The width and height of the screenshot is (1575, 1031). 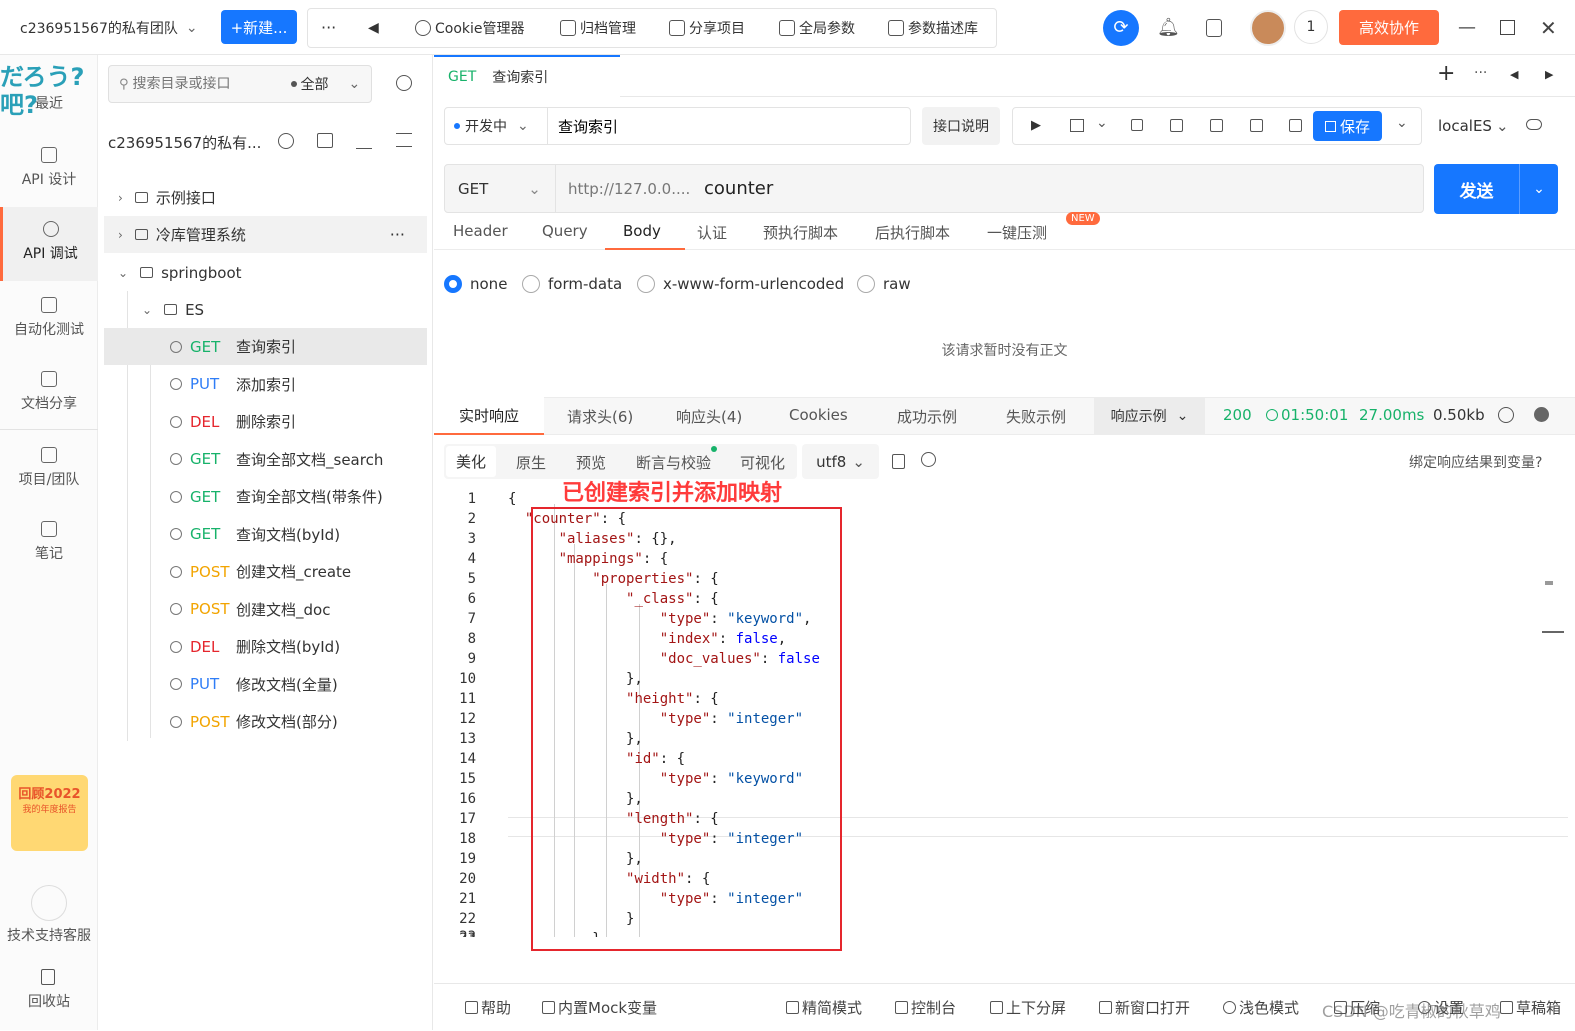 I want to click on global-params-button: 全局参数, so click(x=817, y=27).